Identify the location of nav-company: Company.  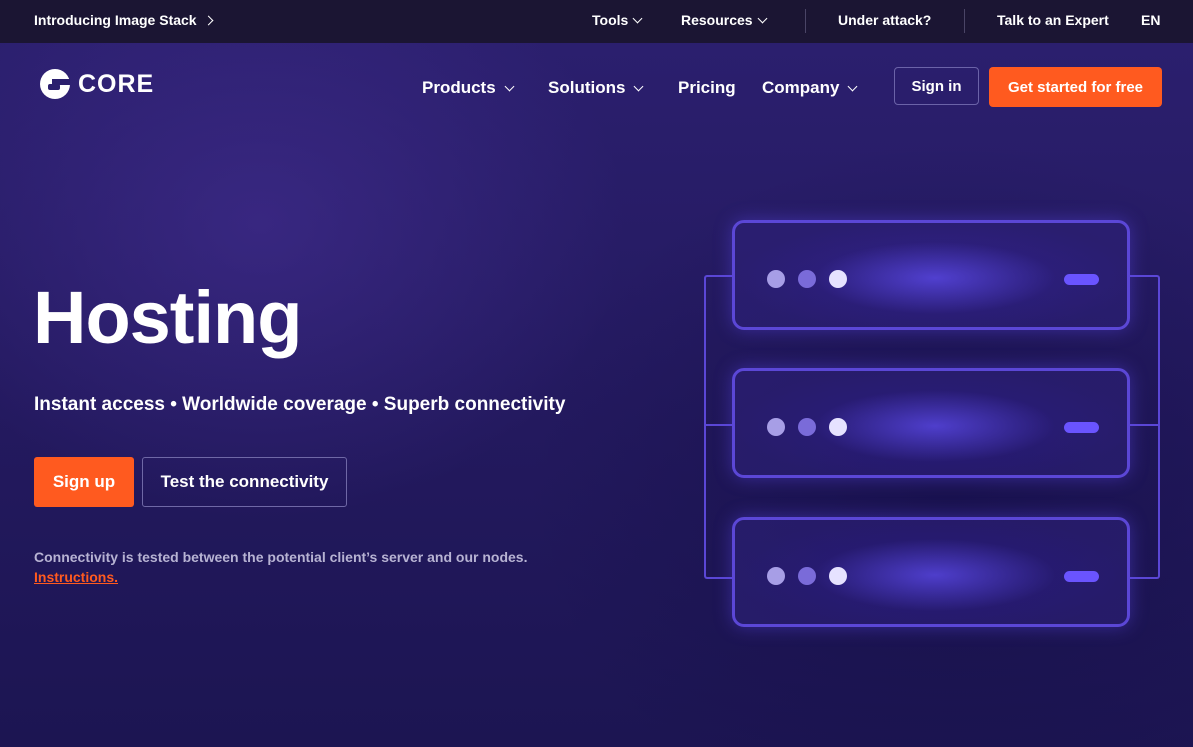
(810, 88).